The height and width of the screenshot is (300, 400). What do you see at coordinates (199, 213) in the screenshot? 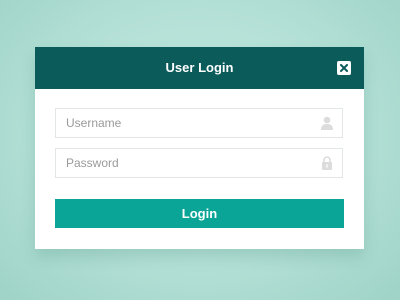
I see `login-button: Login` at bounding box center [199, 213].